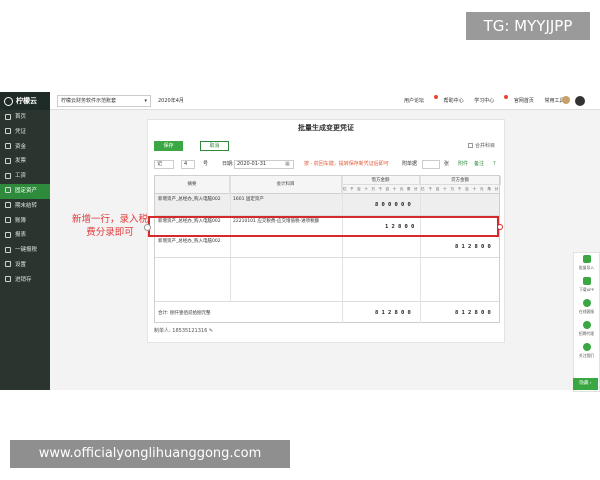  Describe the element at coordinates (25, 176) in the screenshot. I see `sidebar-item-salary: 工资` at that location.